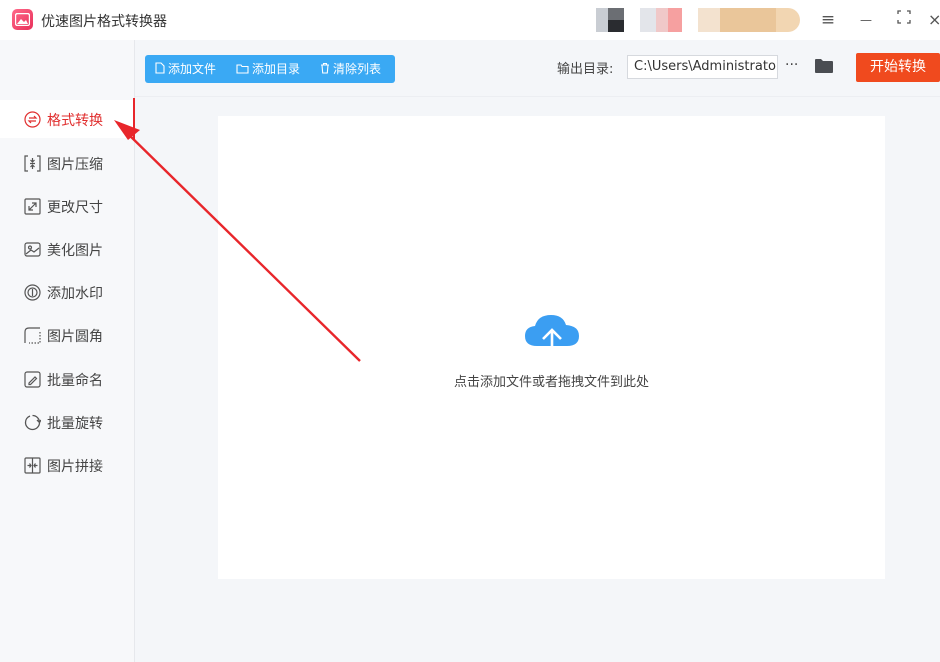 This screenshot has height=662, width=940. What do you see at coordinates (552, 338) in the screenshot?
I see `cloud-upload-icon` at bounding box center [552, 338].